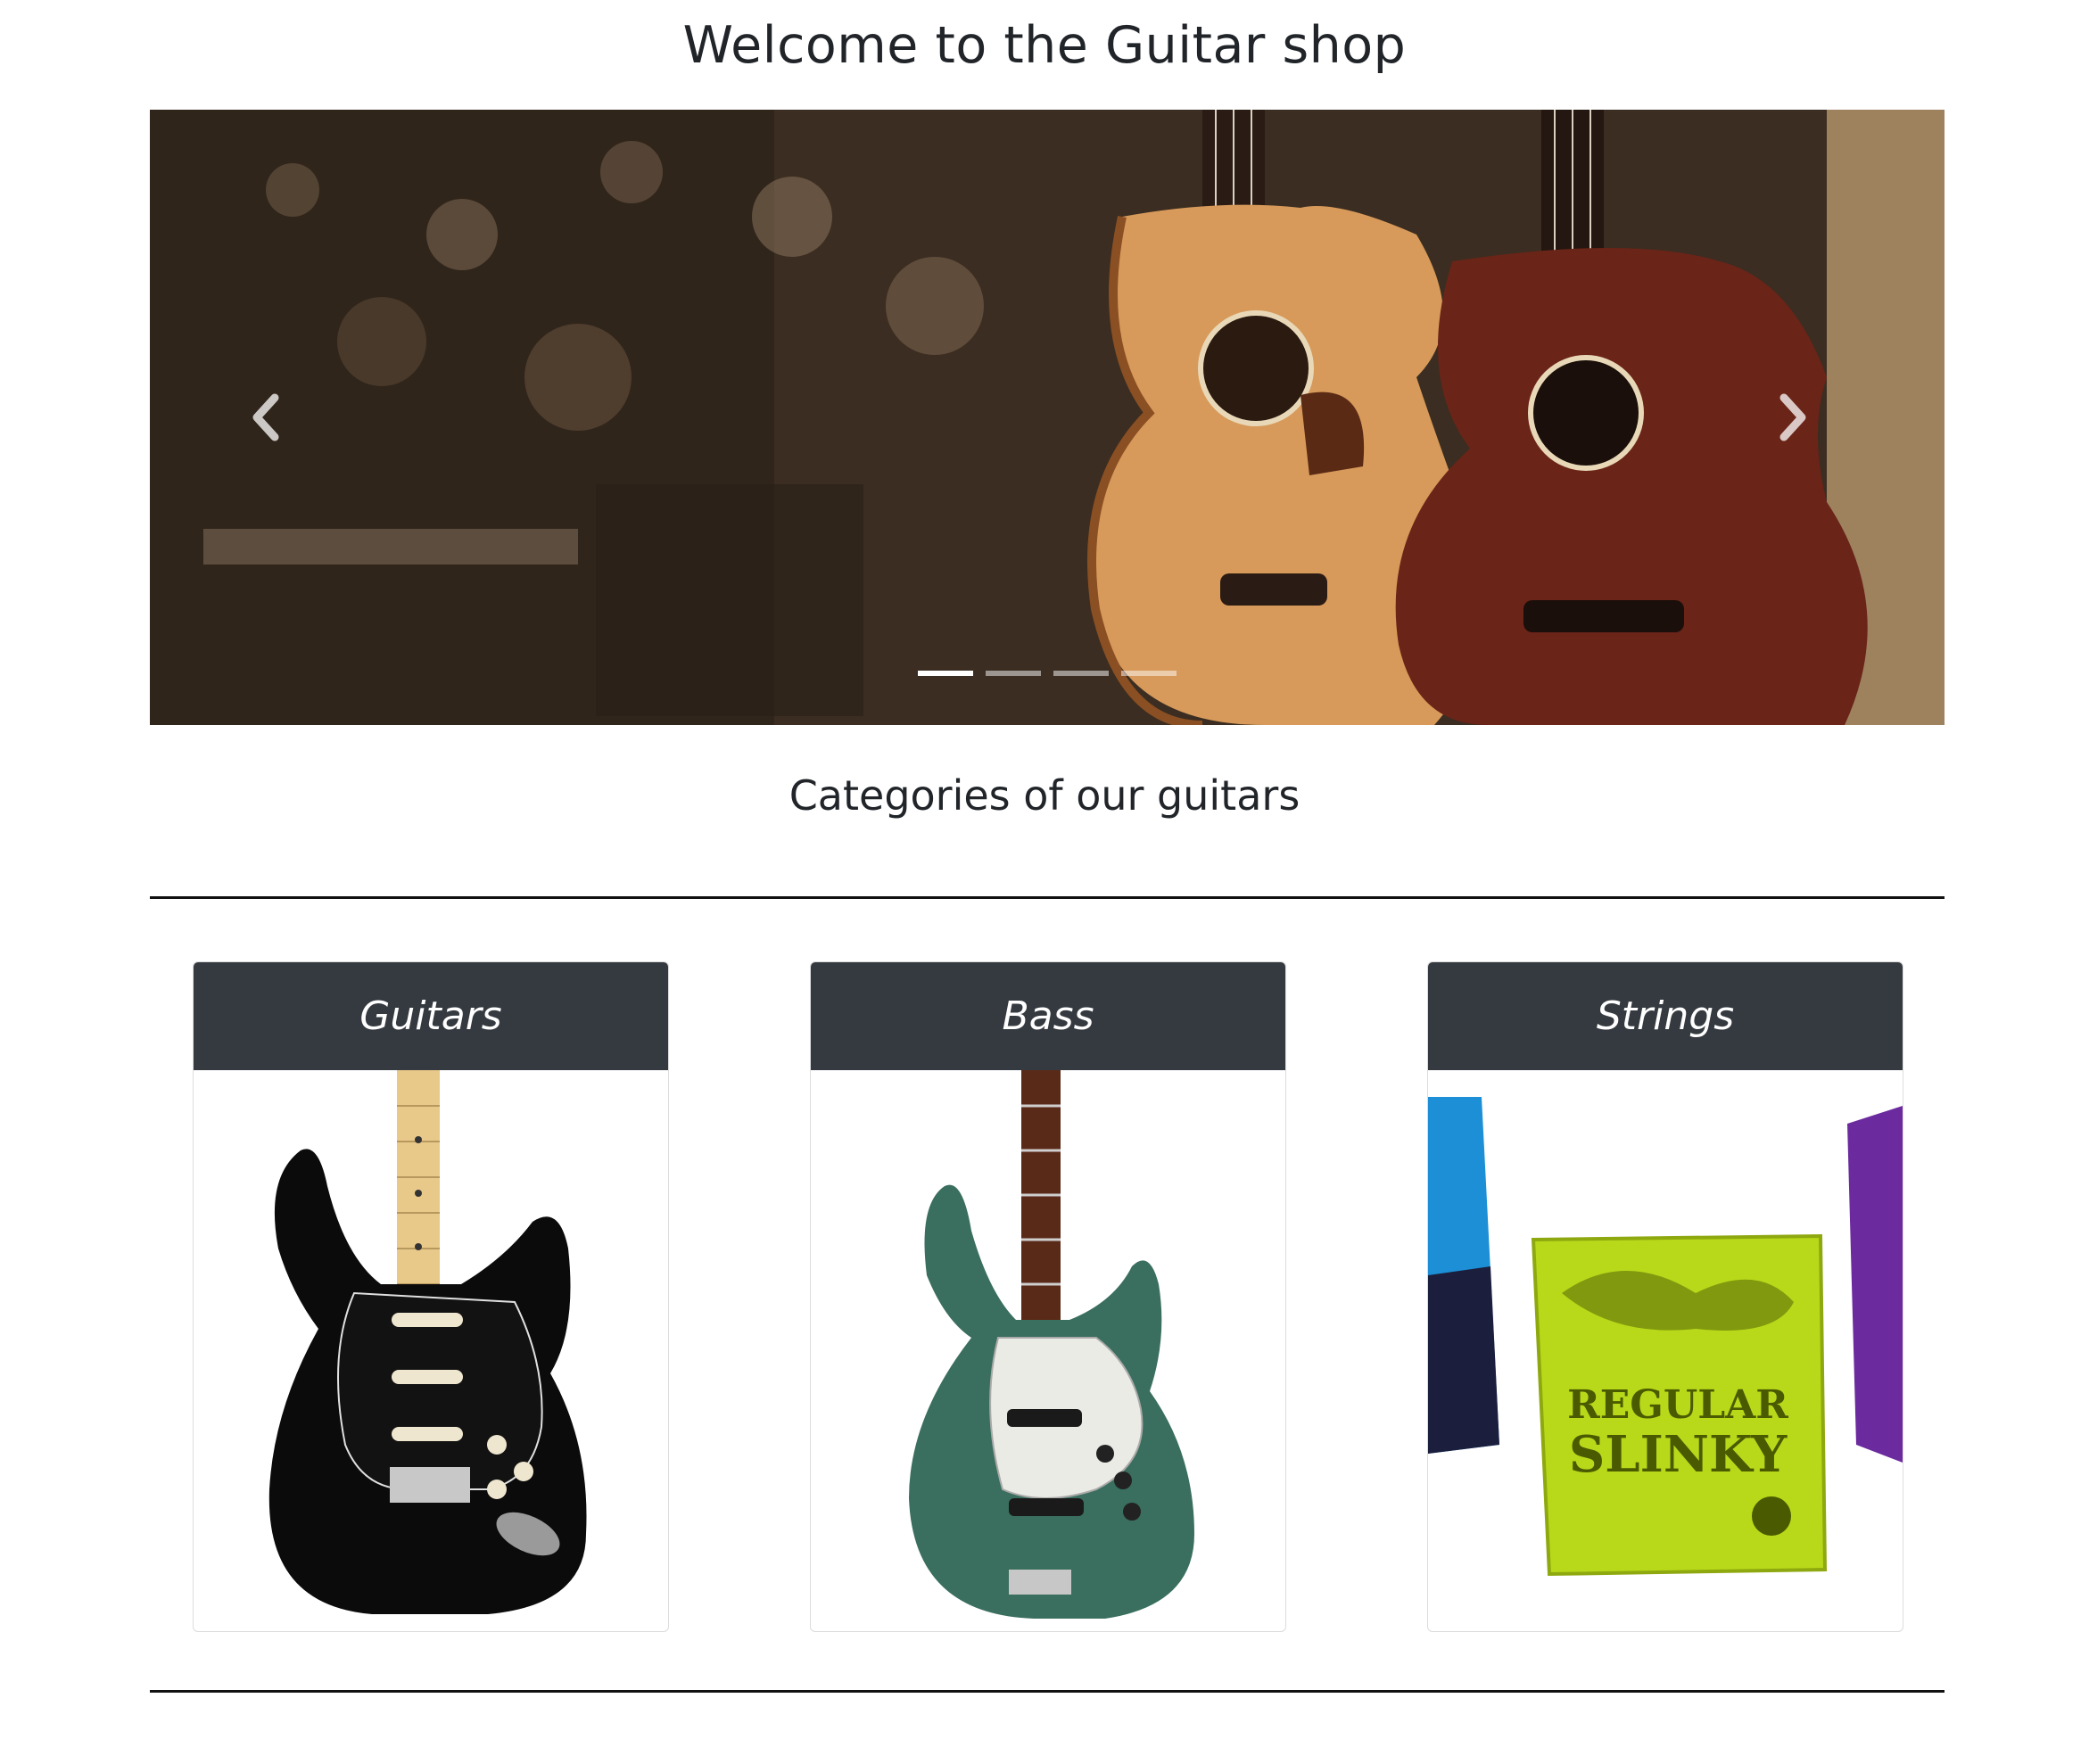 This screenshot has width=2089, height=1764. What do you see at coordinates (265, 417) in the screenshot?
I see `chevron-left-icon` at bounding box center [265, 417].